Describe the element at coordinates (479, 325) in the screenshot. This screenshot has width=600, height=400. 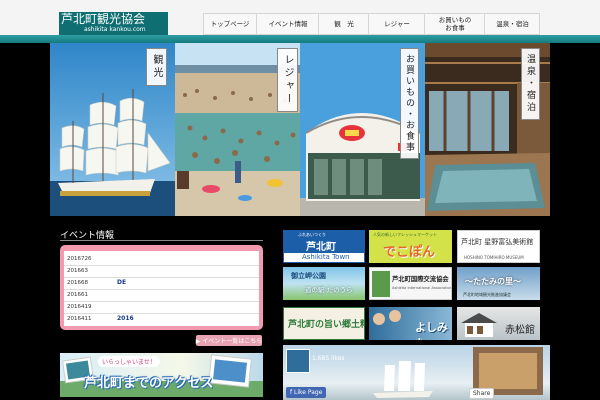
I see `akamatsukan-building-image` at that location.